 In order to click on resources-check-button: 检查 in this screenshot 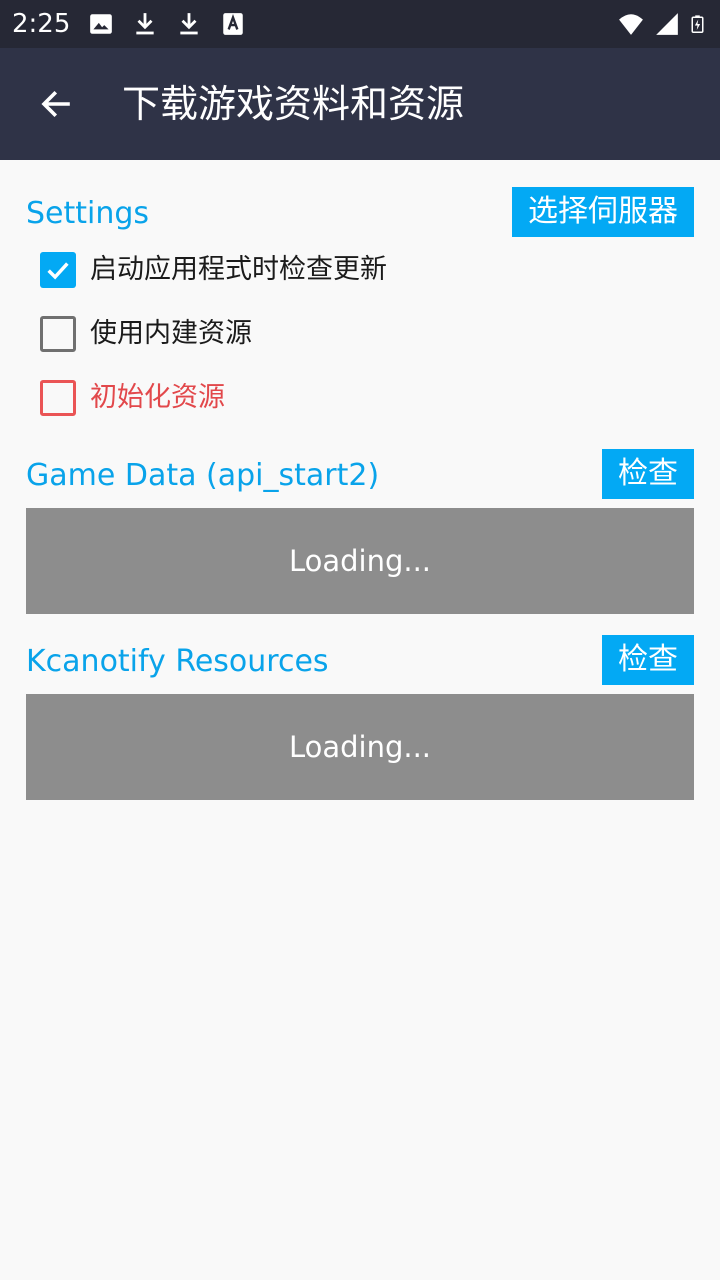, I will do `click(648, 660)`.